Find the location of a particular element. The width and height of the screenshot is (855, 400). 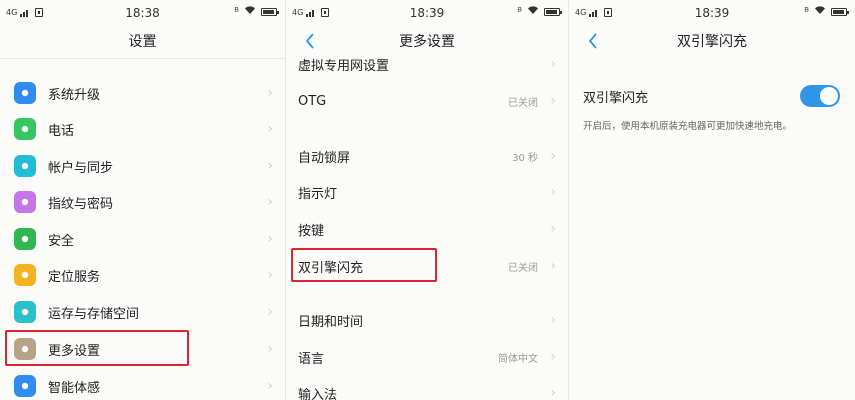

more-settings-row-label: 日期和时间 is located at coordinates (331, 322).